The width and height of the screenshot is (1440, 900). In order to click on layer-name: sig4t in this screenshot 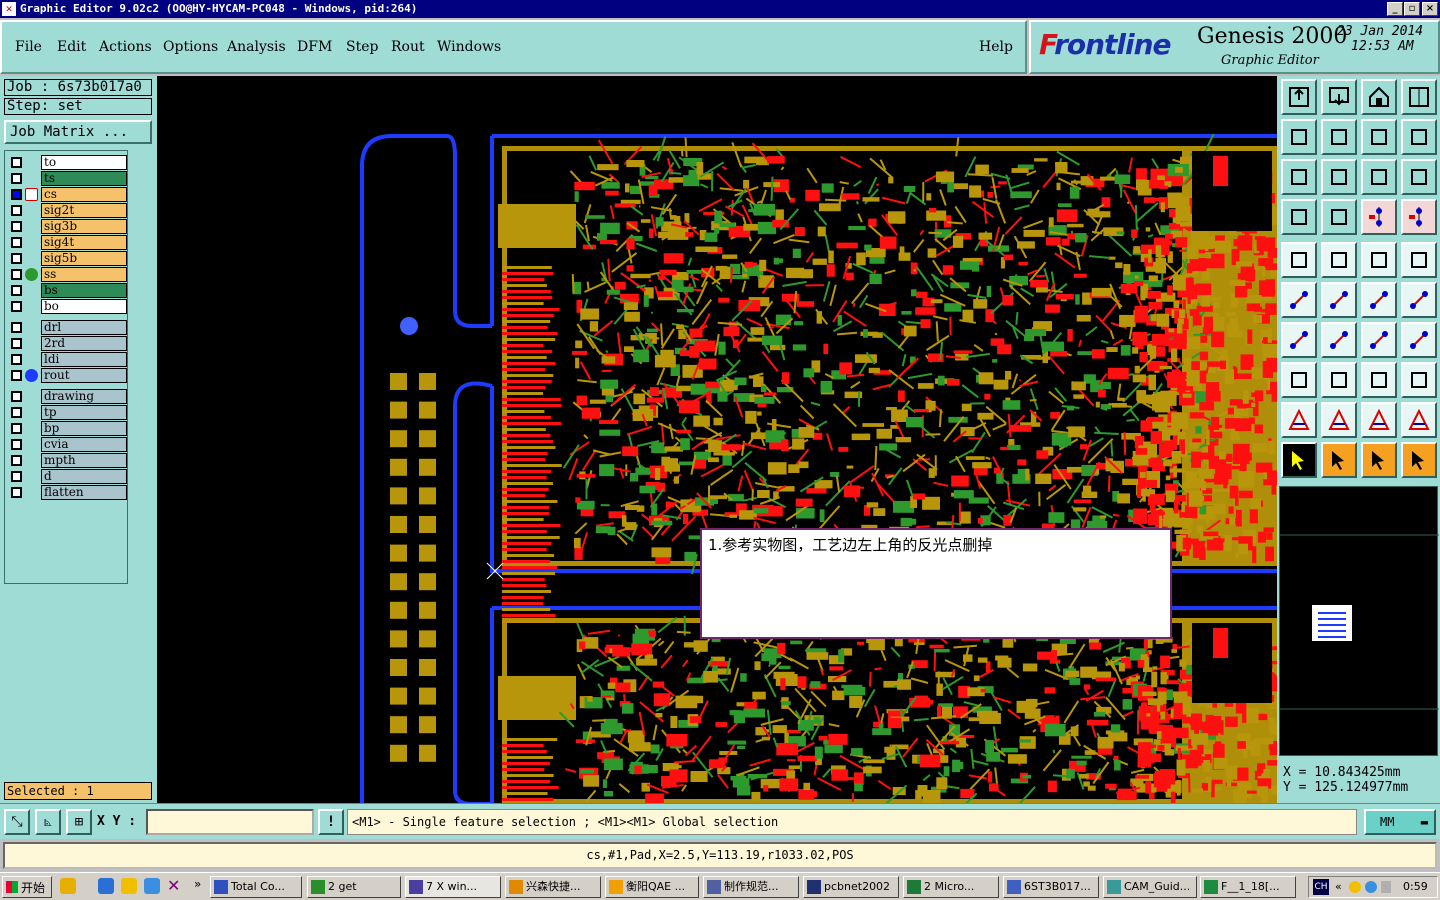, I will do `click(84, 242)`.